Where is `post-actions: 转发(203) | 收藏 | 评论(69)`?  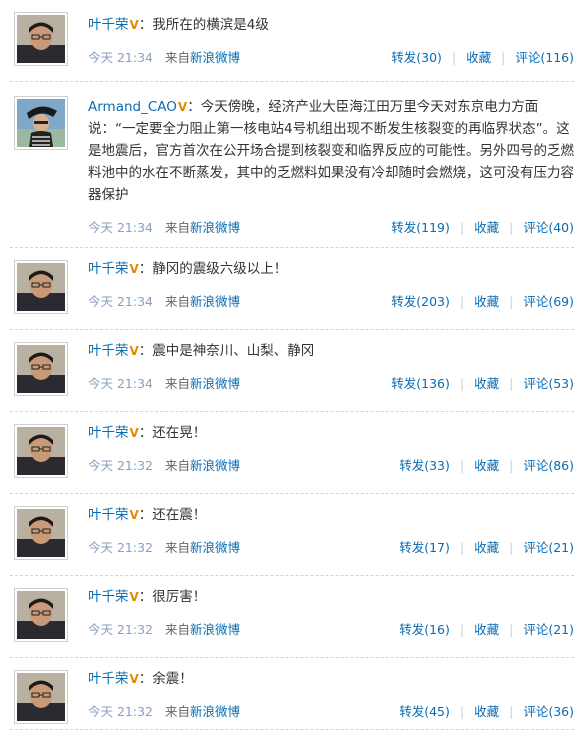
post-actions: 转发(203) | 收藏 | 评论(69) is located at coordinates (482, 300).